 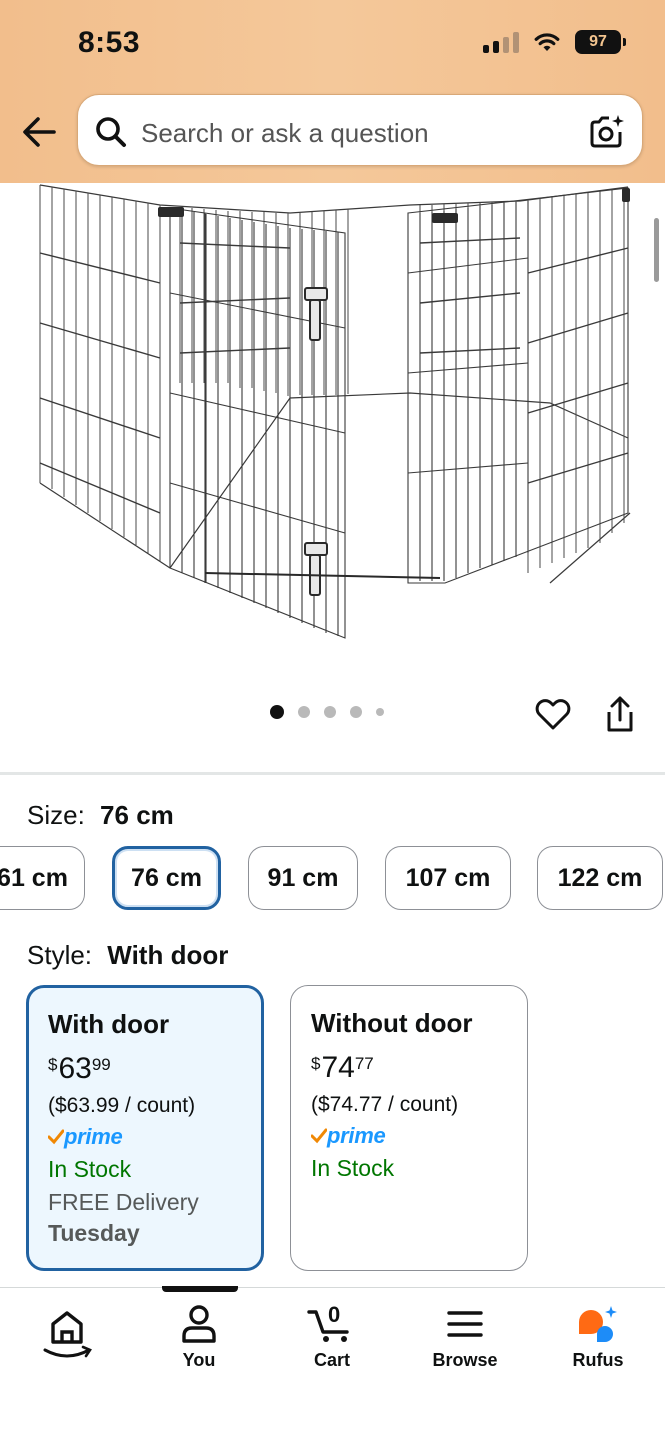 What do you see at coordinates (656, 250) in the screenshot?
I see `image-scroll-indicator` at bounding box center [656, 250].